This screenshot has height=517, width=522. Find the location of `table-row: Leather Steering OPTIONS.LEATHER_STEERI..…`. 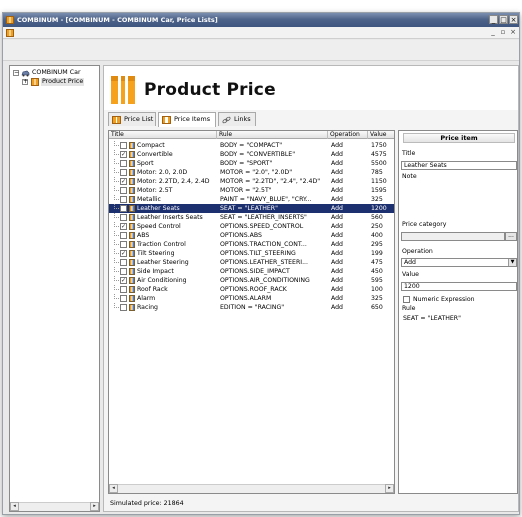

table-row: Leather Steering OPTIONS.LEATHER_STEERI..… is located at coordinates (251, 262).